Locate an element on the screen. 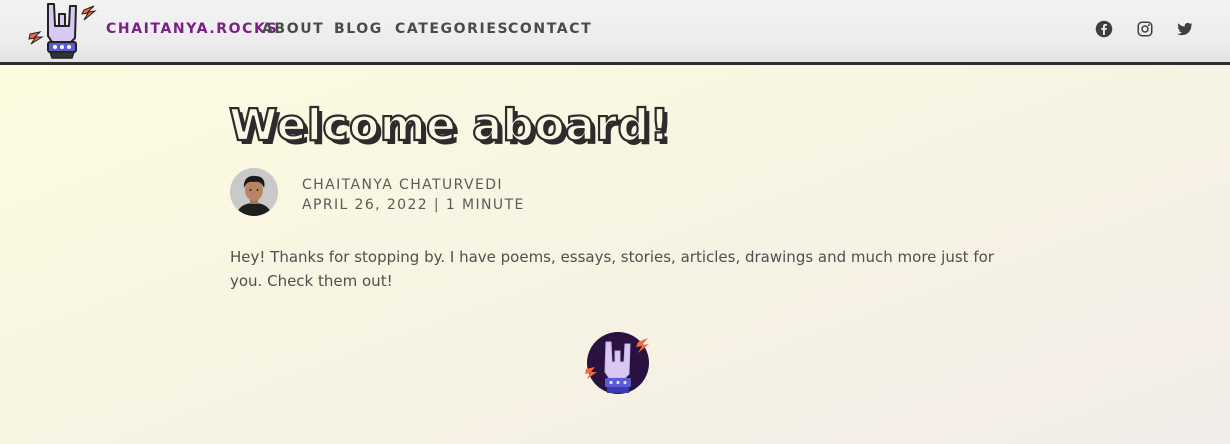  nav-about-link: ABOUT is located at coordinates (293, 29).